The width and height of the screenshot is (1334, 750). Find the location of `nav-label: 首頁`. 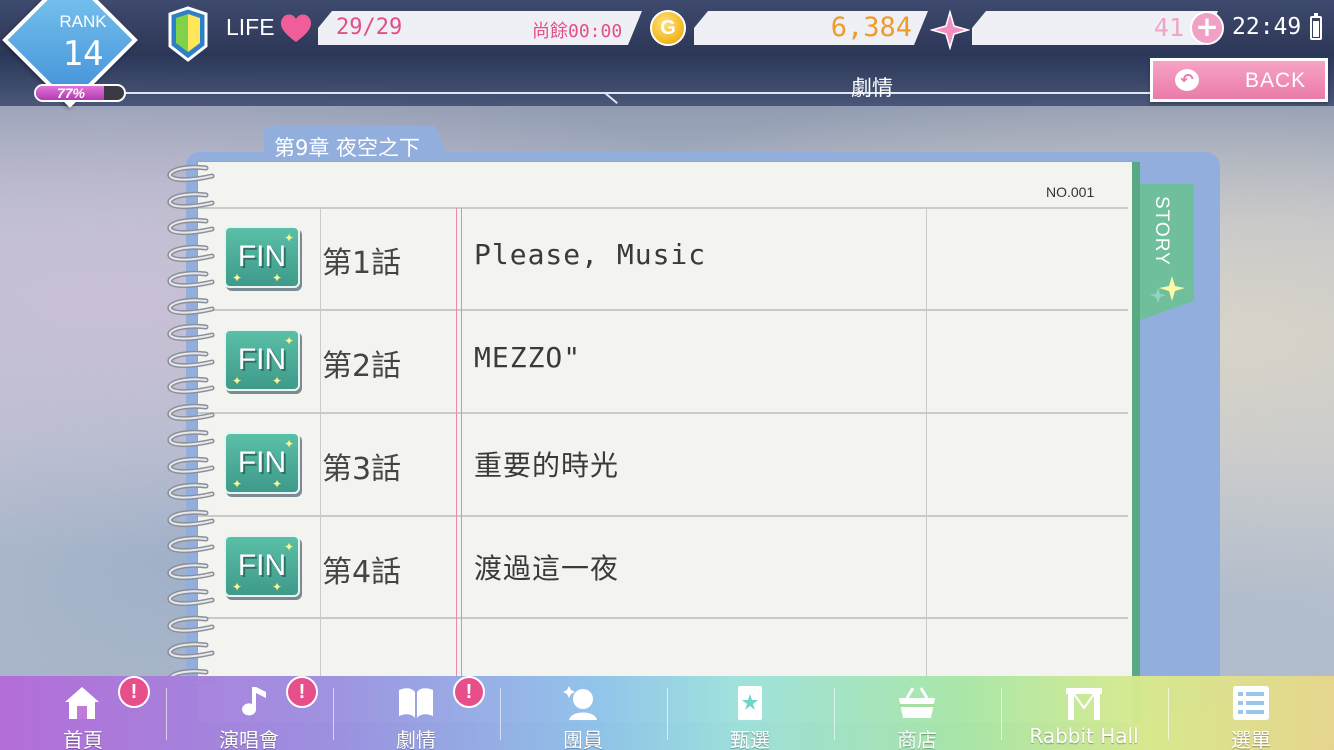

nav-label: 首頁 is located at coordinates (83, 739).